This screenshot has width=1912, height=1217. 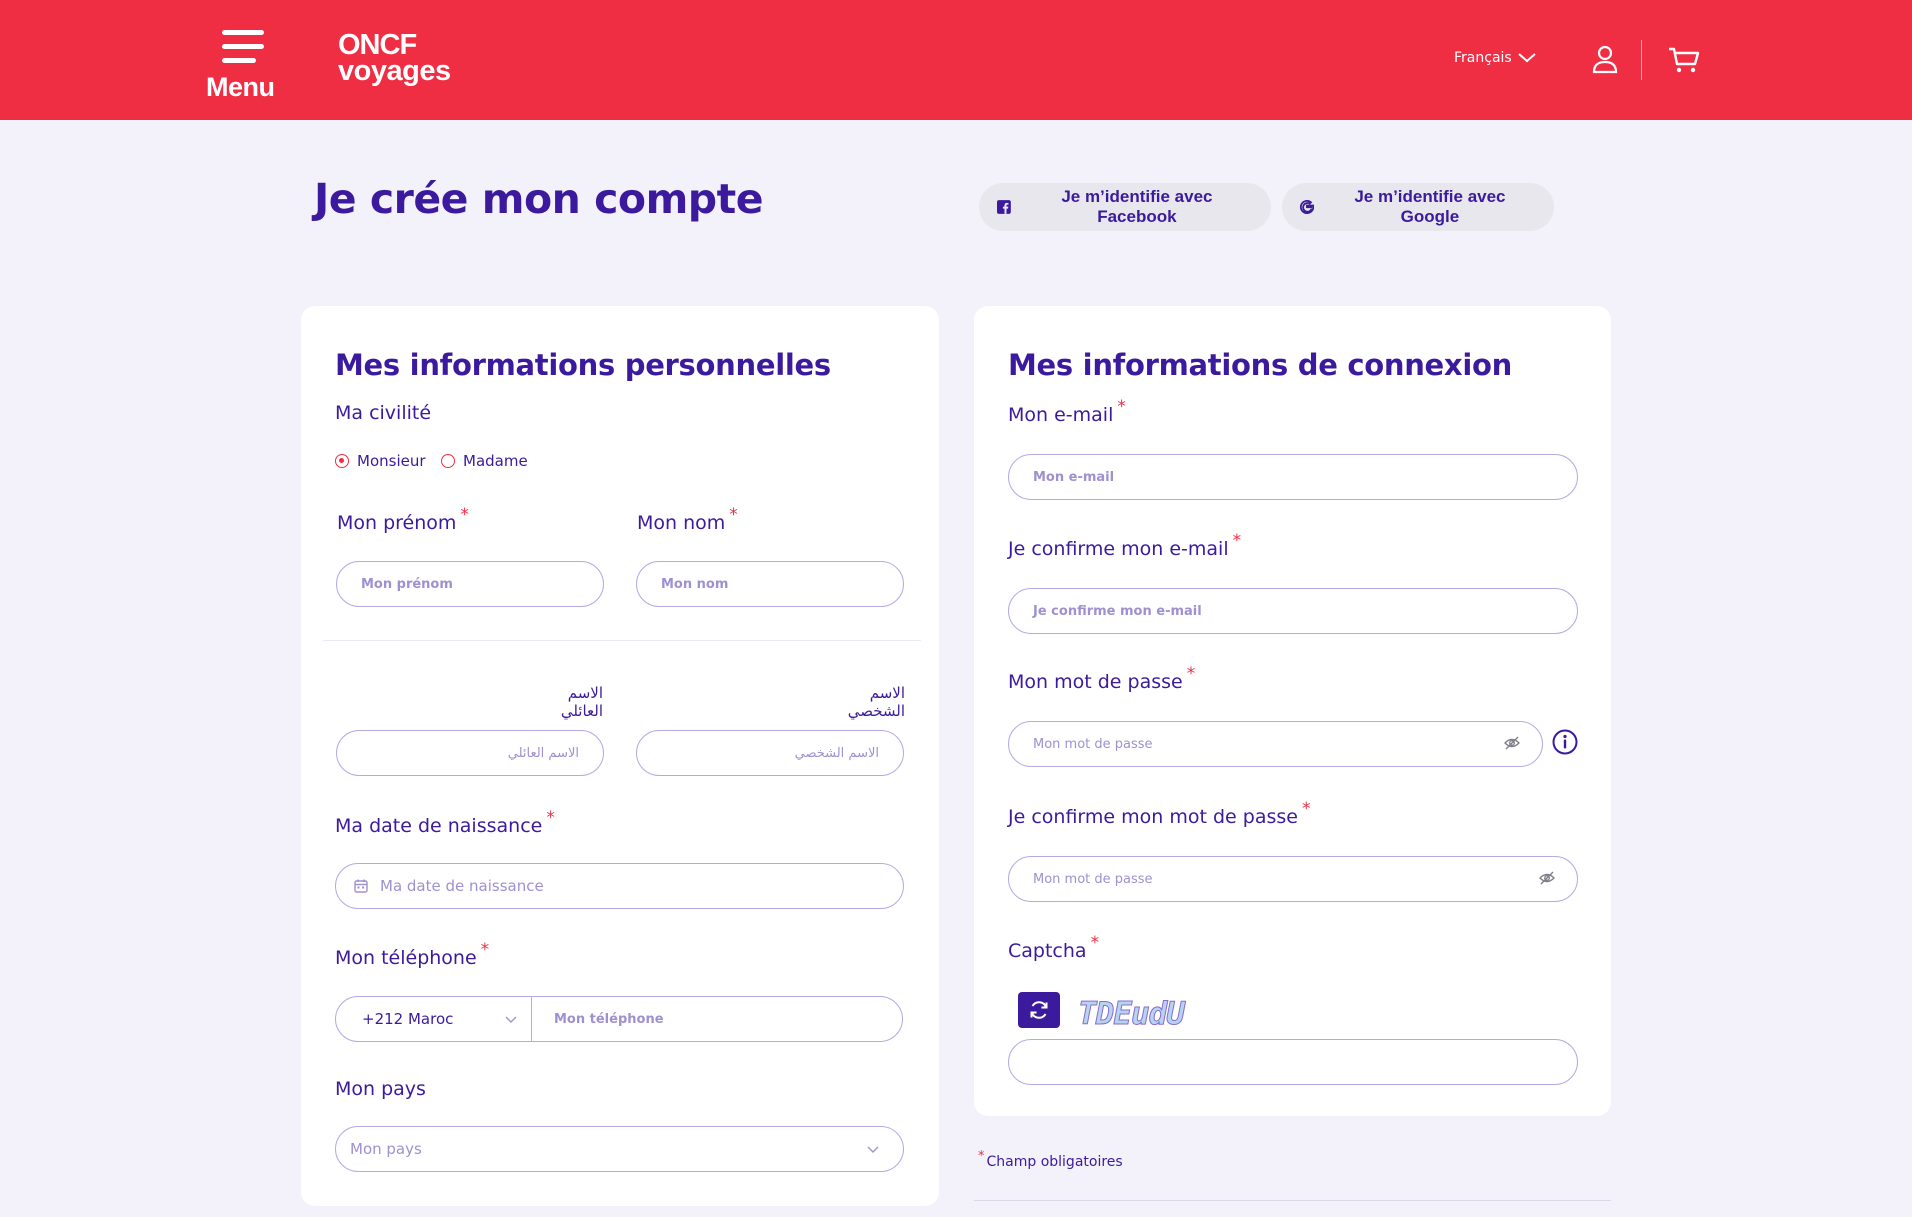 I want to click on phone-field-group: +212 Maroc Mon téléphone, so click(x=619, y=1019).